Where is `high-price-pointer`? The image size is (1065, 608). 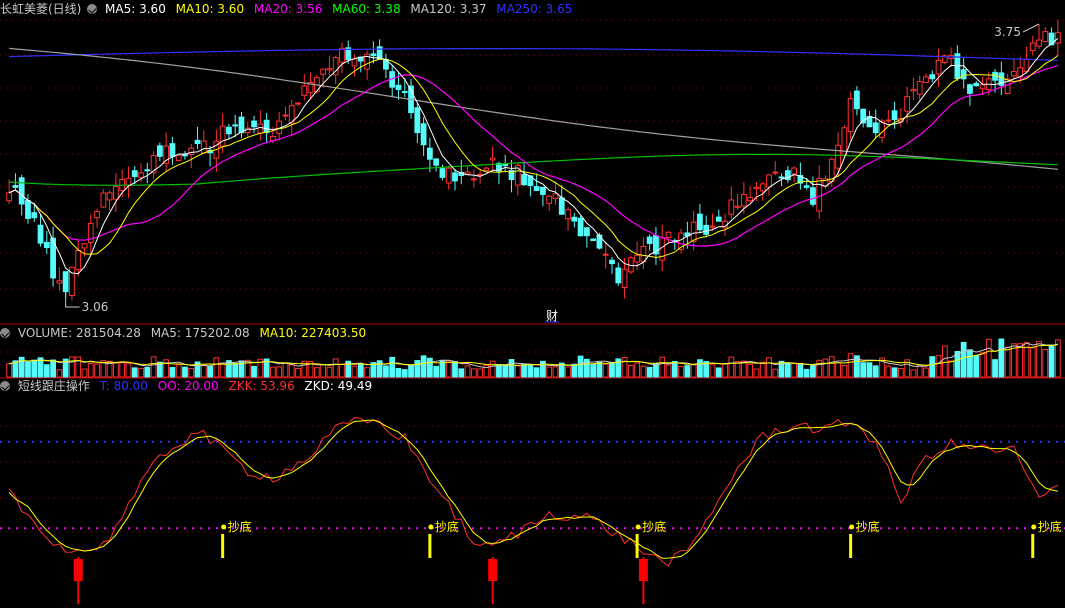
high-price-pointer is located at coordinates (1031, 28).